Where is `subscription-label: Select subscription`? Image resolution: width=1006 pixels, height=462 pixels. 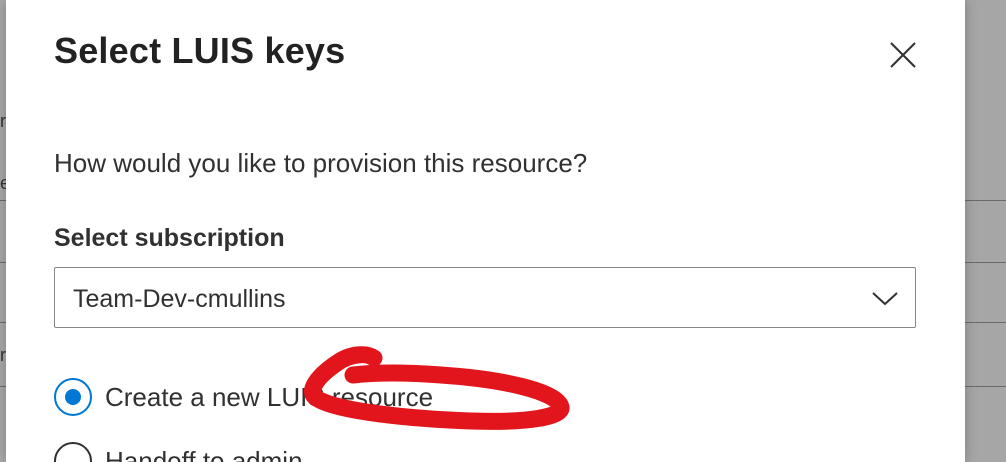 subscription-label: Select subscription is located at coordinates (169, 238).